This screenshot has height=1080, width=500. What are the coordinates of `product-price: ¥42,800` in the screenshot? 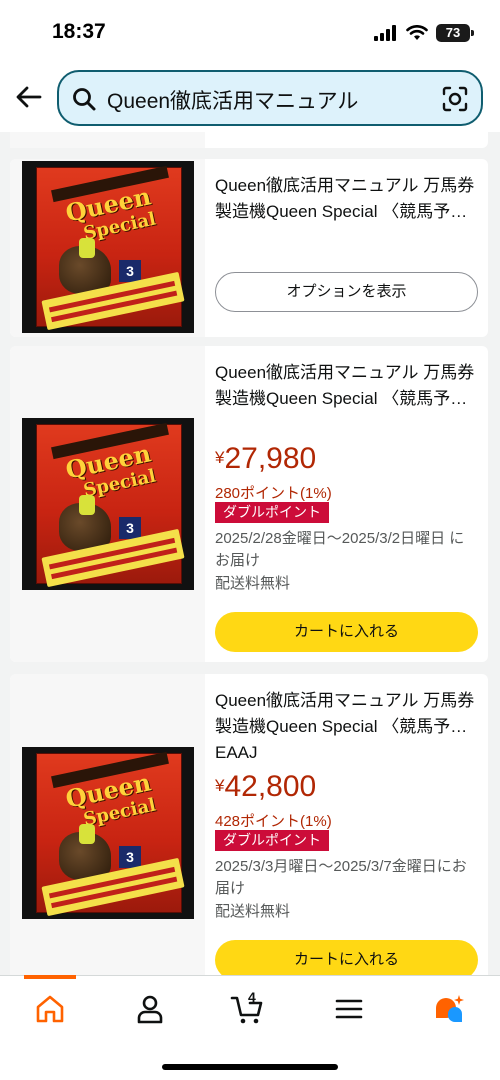 It's located at (265, 787).